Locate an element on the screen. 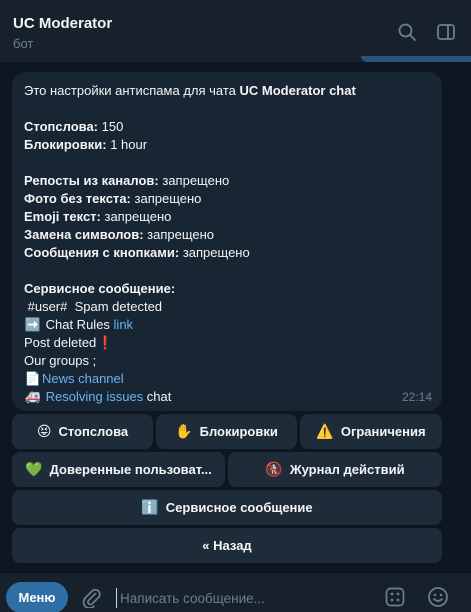 The height and width of the screenshot is (612, 471). chat-header: UC Moderator бот is located at coordinates (235, 31).